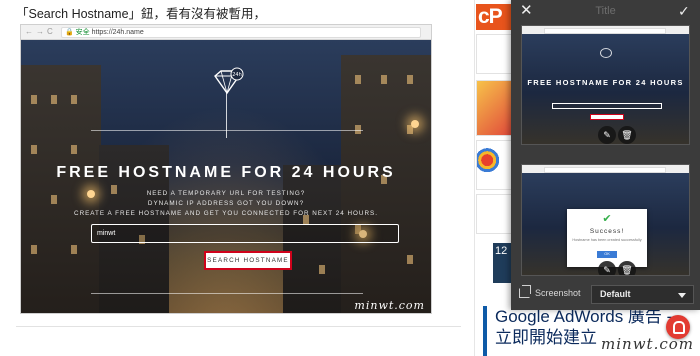  Describe the element at coordinates (226, 193) in the screenshot. I see `hero-subtitle-line: NEED A TEMPORARY URL FOR TESTING?` at that location.